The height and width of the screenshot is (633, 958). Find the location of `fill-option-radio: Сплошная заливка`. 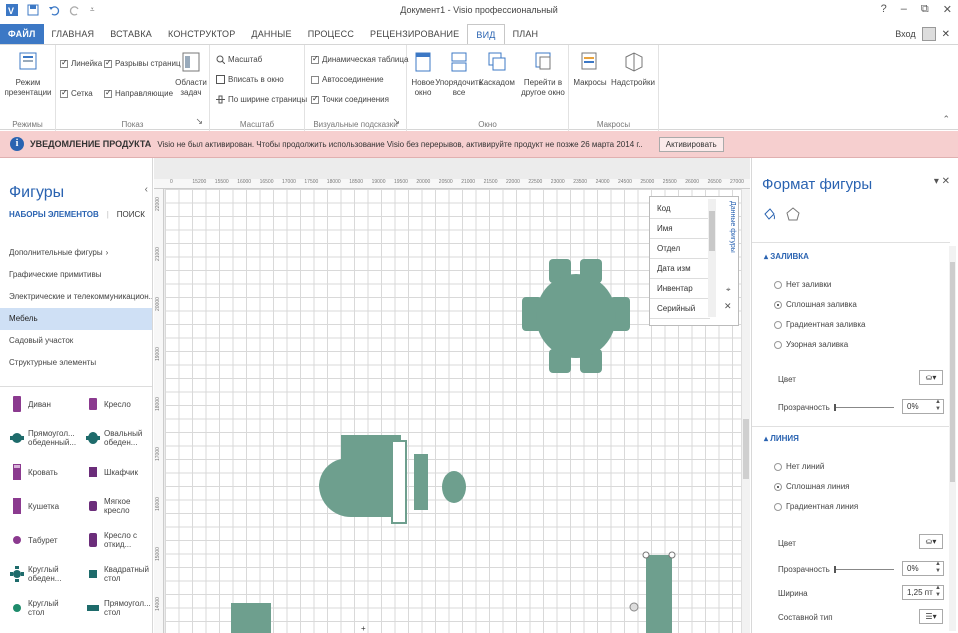

fill-option-radio: Сплошная заливка is located at coordinates (815, 304).